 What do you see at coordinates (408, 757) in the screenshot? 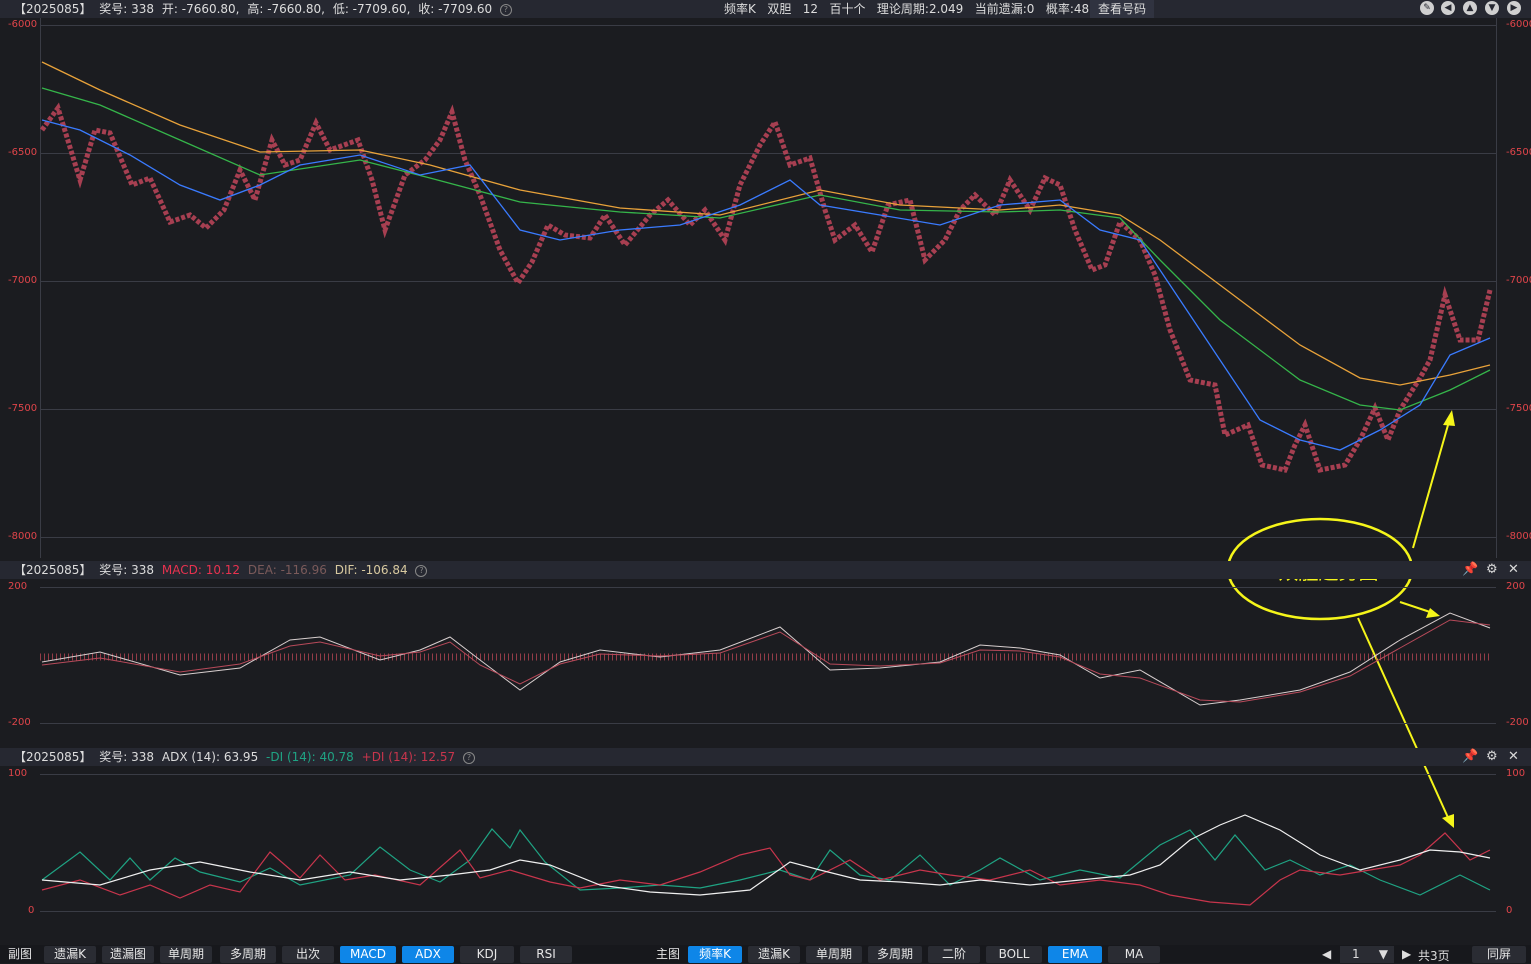
I see `pdi-value: +DI (14): 12.57` at bounding box center [408, 757].